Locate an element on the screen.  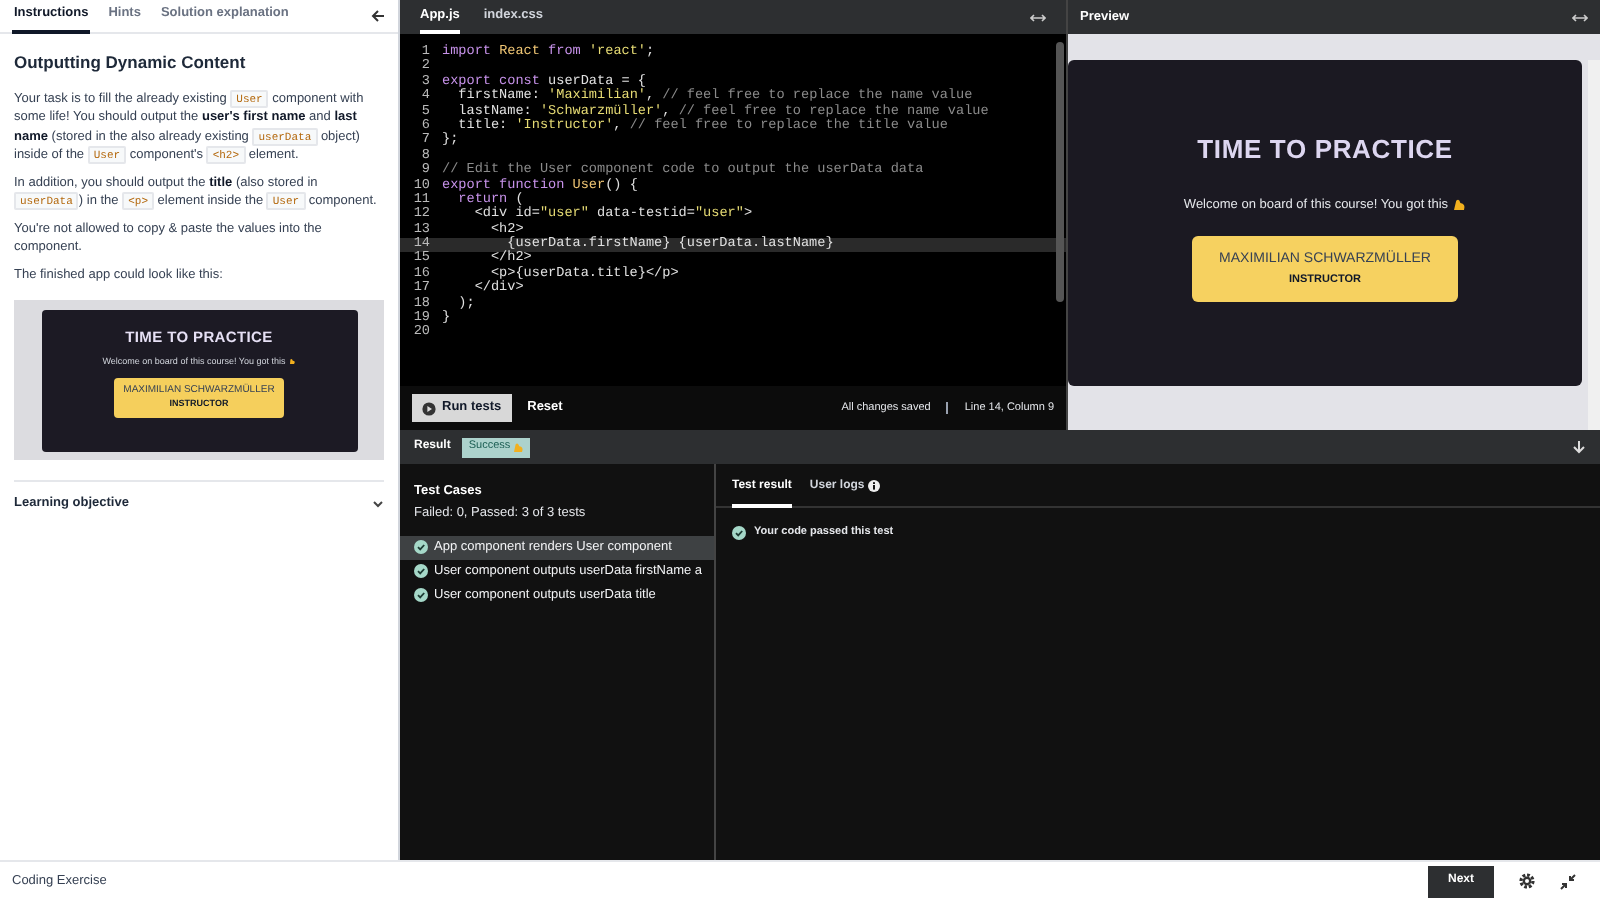
settings-icon is located at coordinates (1527, 881).